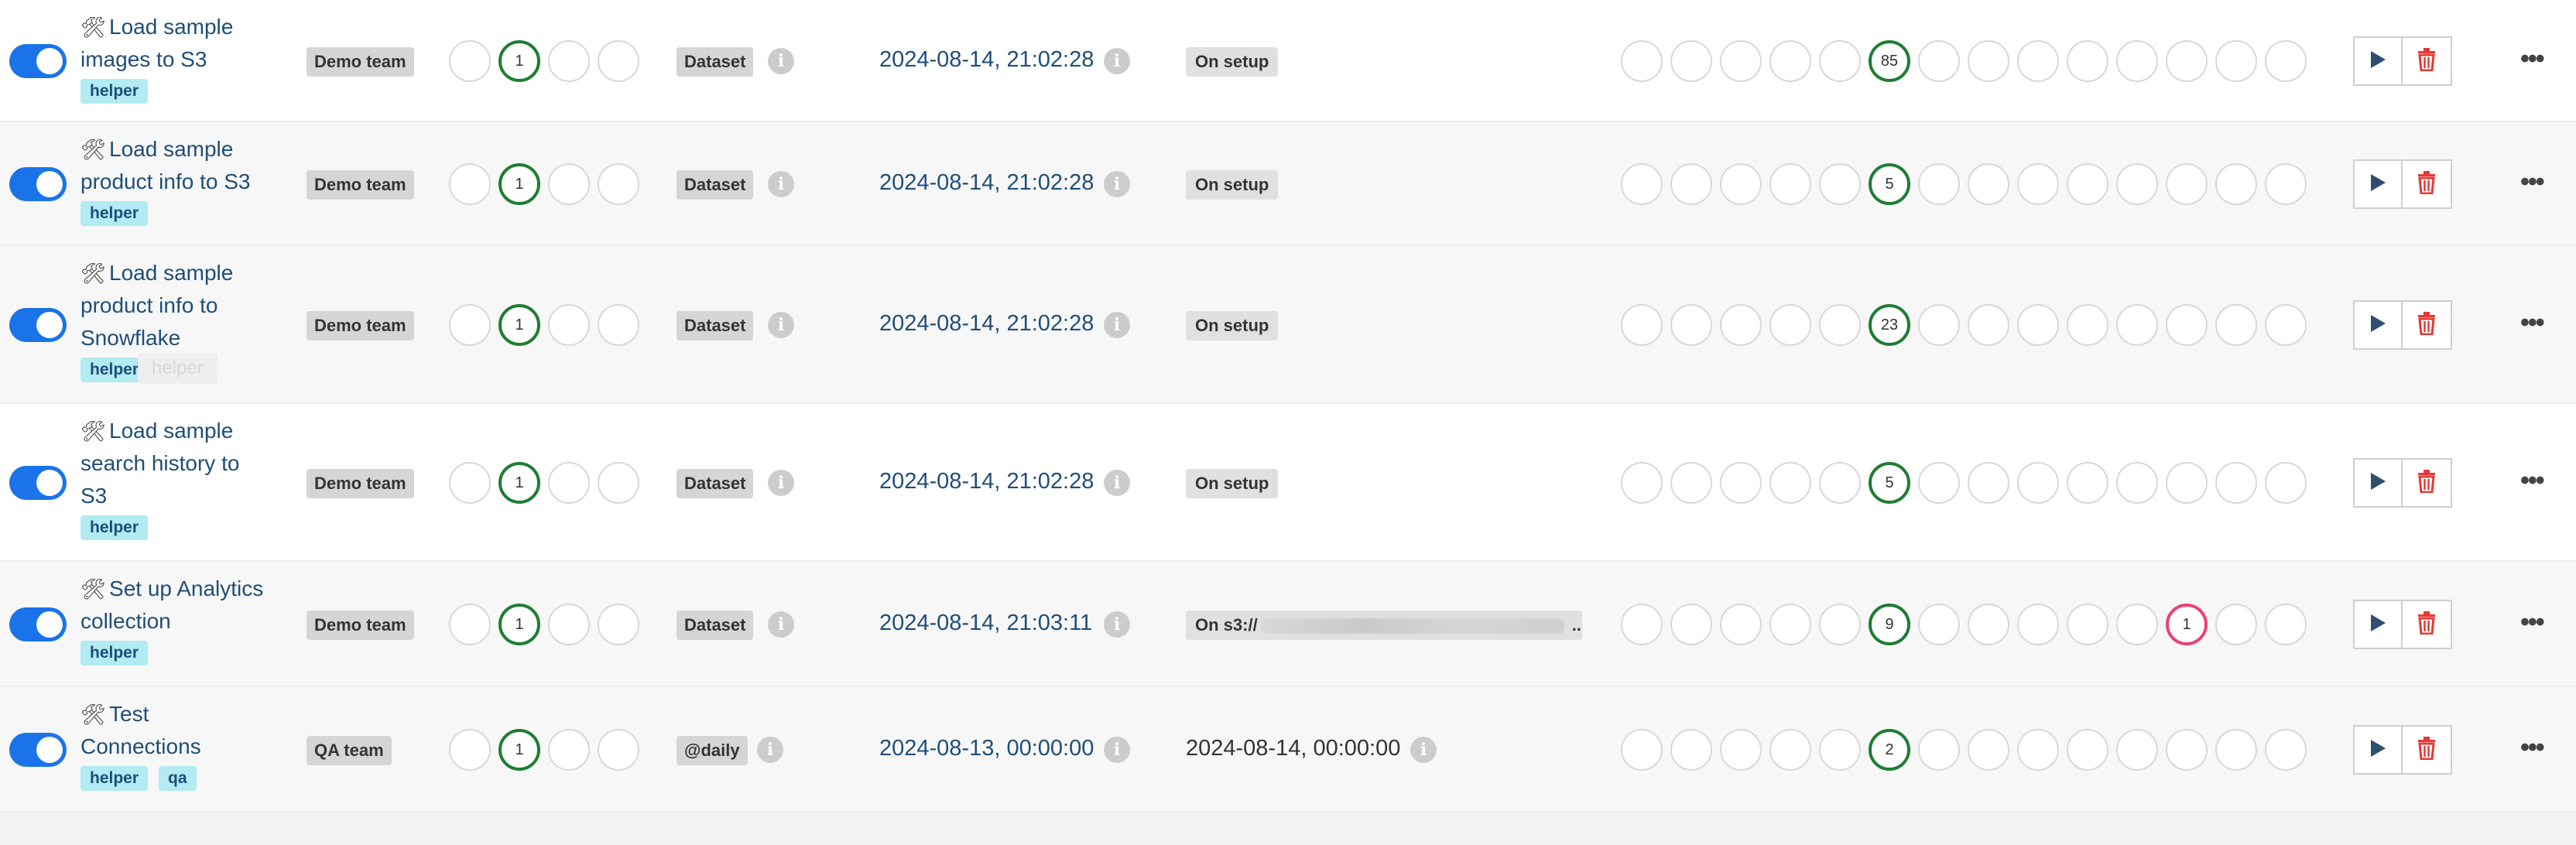  I want to click on dag-title-link: 🛠 Load sample images to S3, so click(185, 44).